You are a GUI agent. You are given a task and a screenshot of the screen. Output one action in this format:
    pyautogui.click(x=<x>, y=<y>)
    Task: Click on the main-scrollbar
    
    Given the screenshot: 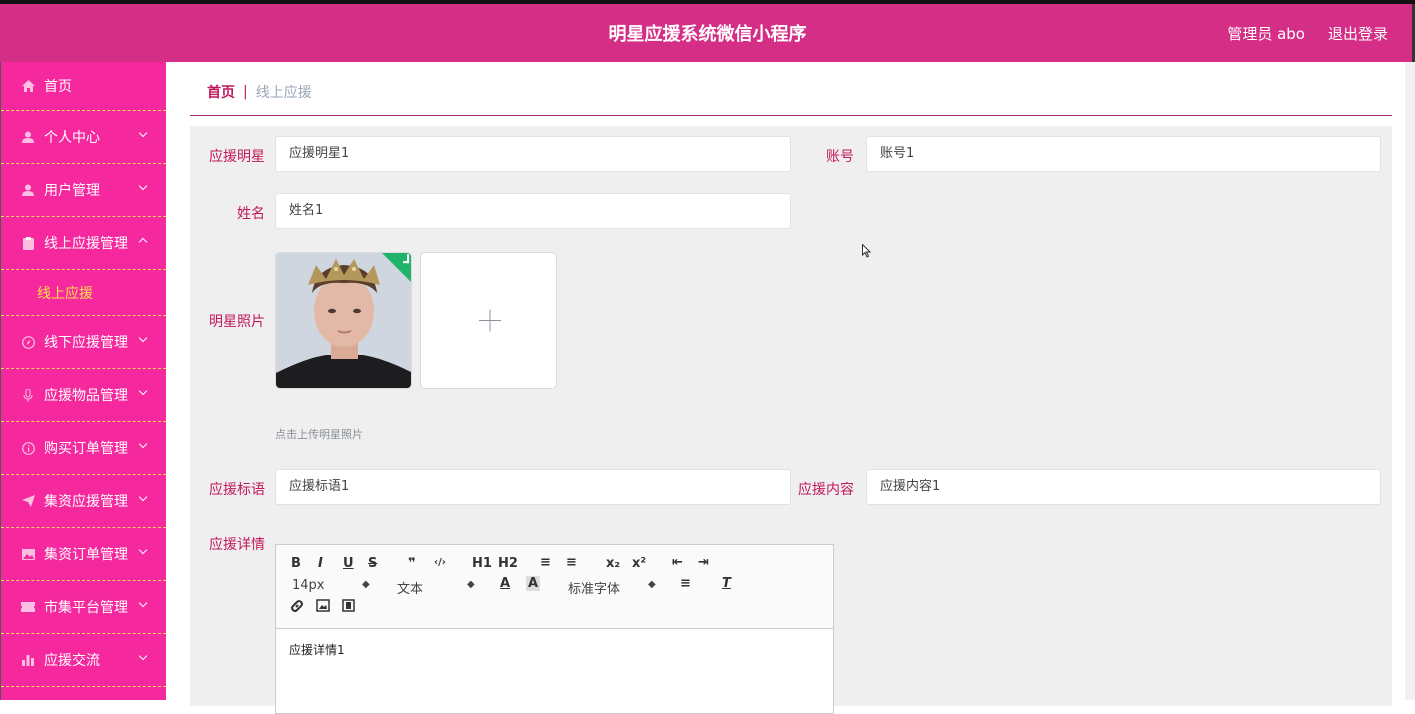 What is the action you would take?
    pyautogui.click(x=1410, y=381)
    